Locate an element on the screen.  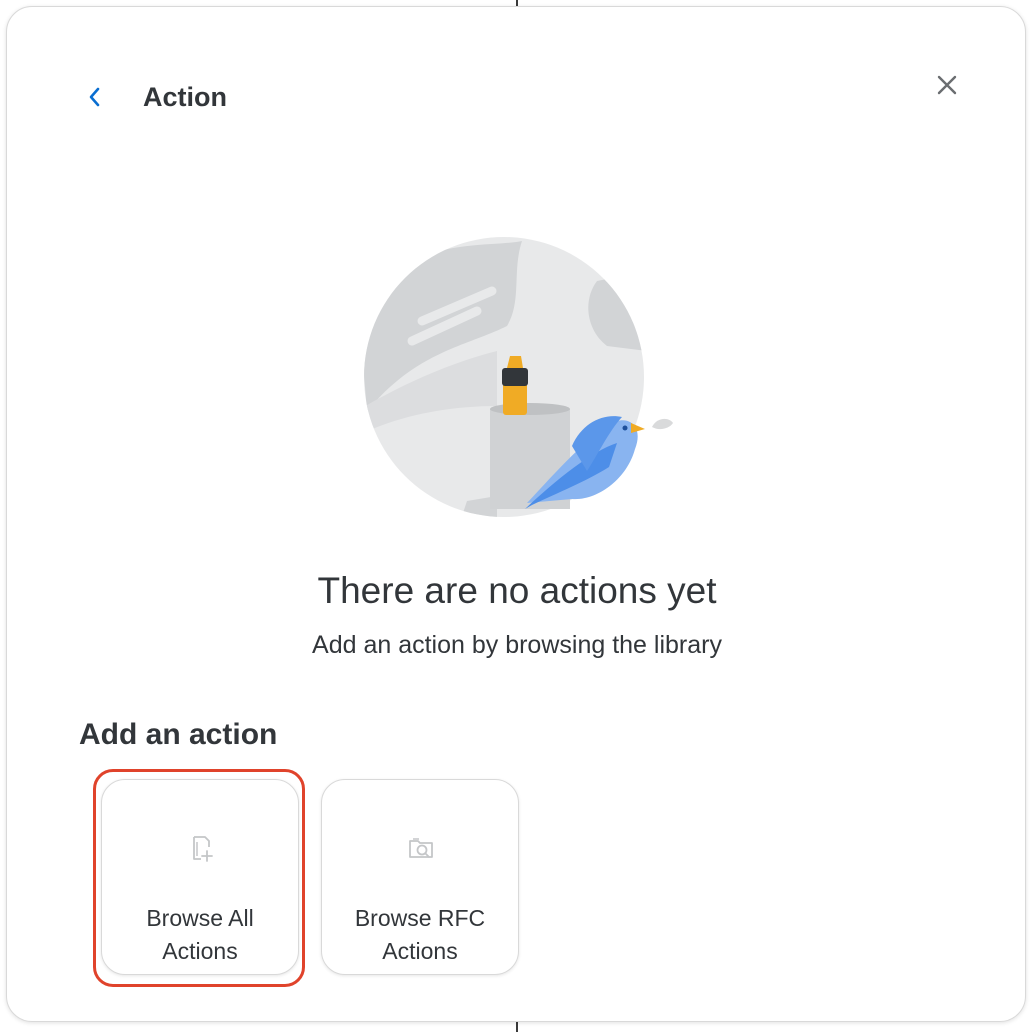
browse-all-actions-label: Browse All Actions is located at coordinates (200, 934).